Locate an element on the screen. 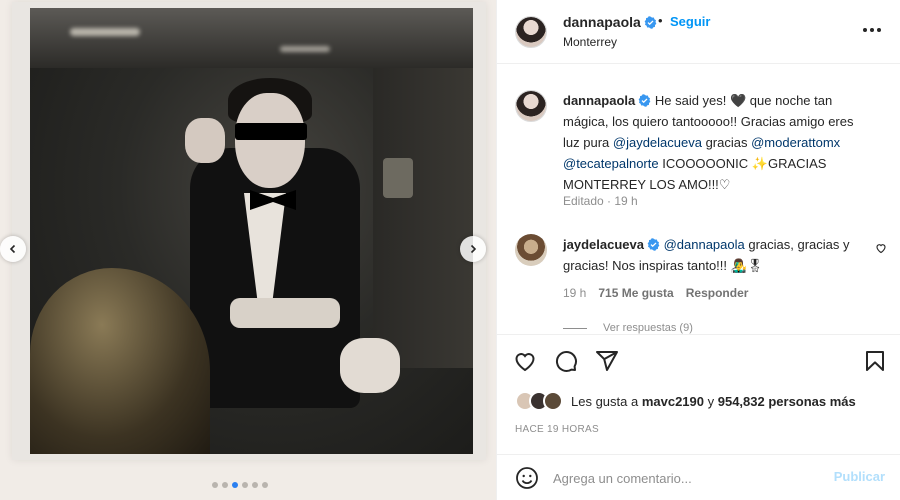 This screenshot has width=900, height=500. view-replies-button: Ver respuestas (9) is located at coordinates (628, 328).